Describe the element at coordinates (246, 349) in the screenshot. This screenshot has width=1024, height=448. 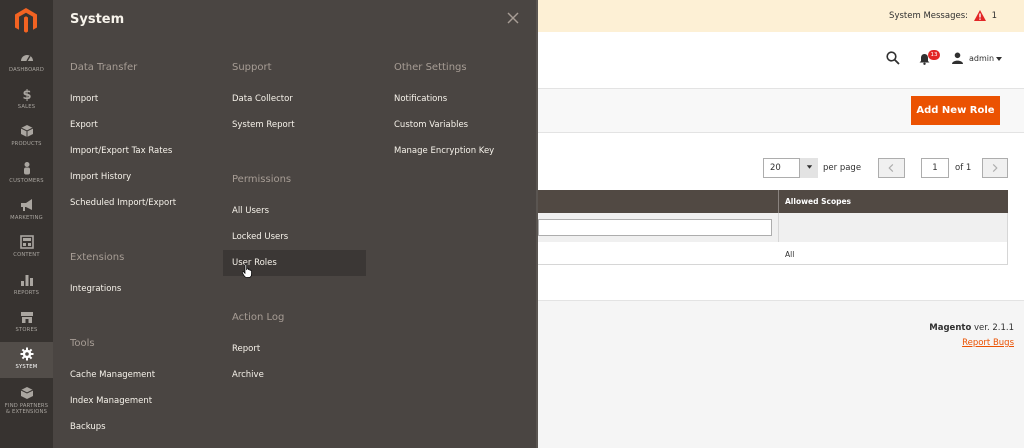
I see `menu-link-report: Report` at that location.